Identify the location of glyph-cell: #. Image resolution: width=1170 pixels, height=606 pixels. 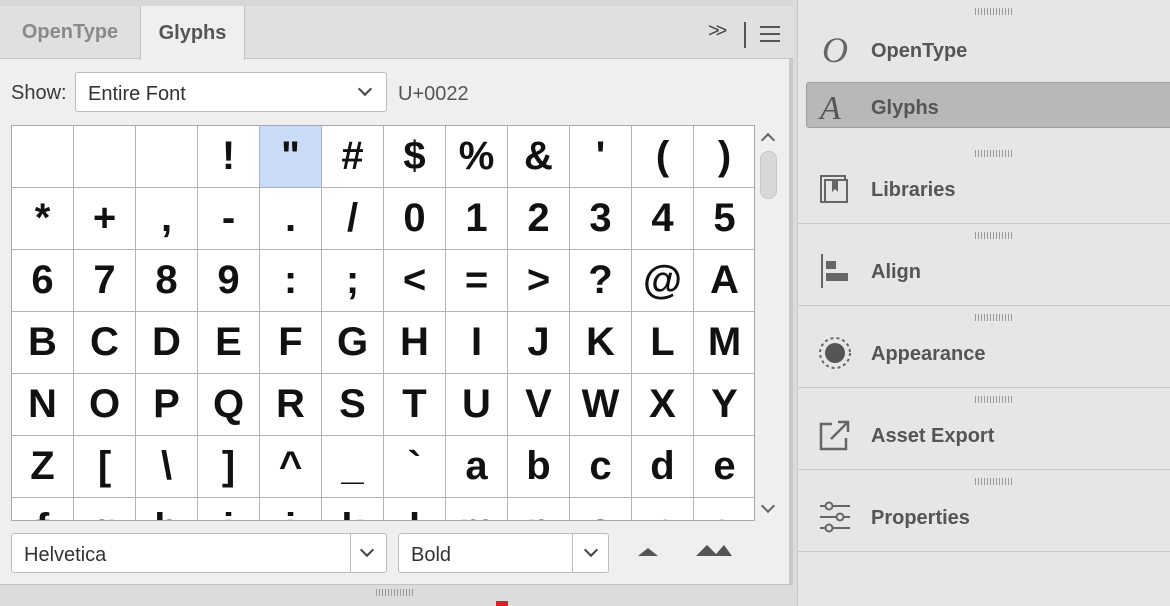
(353, 157).